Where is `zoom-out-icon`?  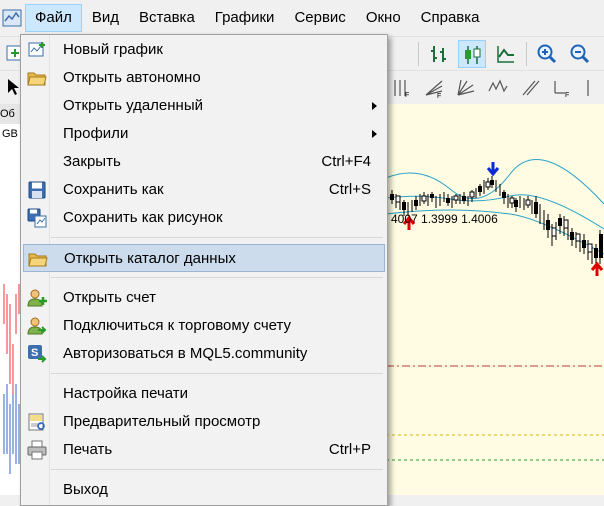
zoom-out-icon is located at coordinates (580, 54).